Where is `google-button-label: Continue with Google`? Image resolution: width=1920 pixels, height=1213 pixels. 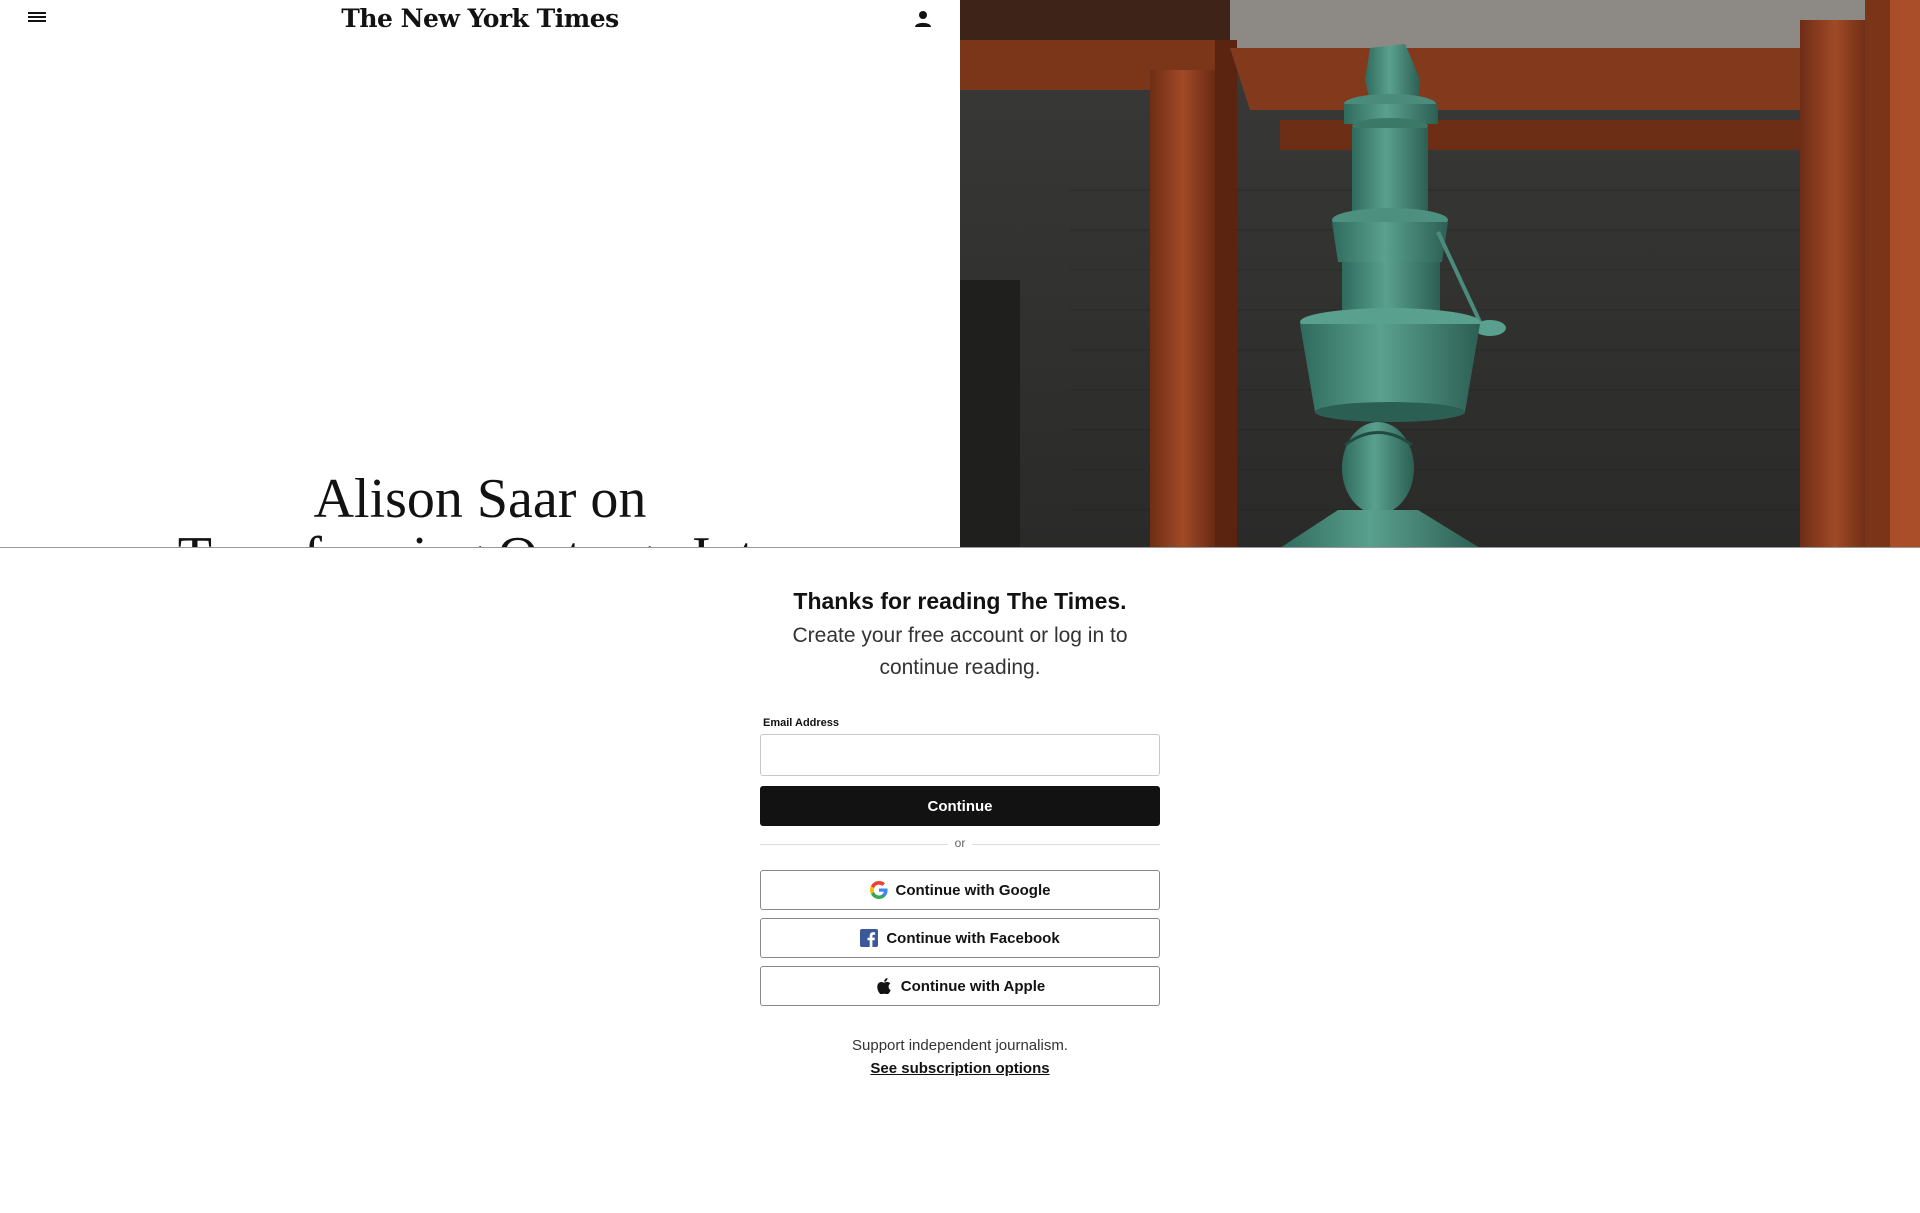
google-button-label: Continue with Google is located at coordinates (973, 890).